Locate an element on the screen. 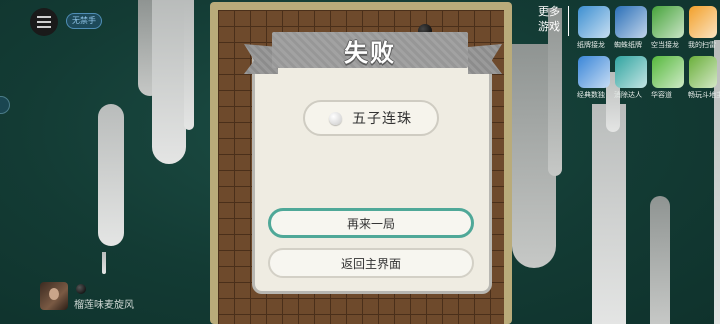  game-tile-label: 纸牌接龙 is located at coordinates (591, 45).